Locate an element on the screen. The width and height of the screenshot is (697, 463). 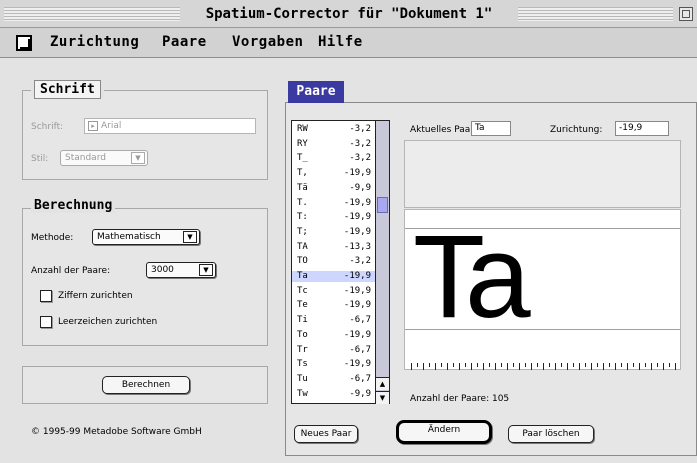
menu-zurichtung: Zurichtung is located at coordinates (94, 42).